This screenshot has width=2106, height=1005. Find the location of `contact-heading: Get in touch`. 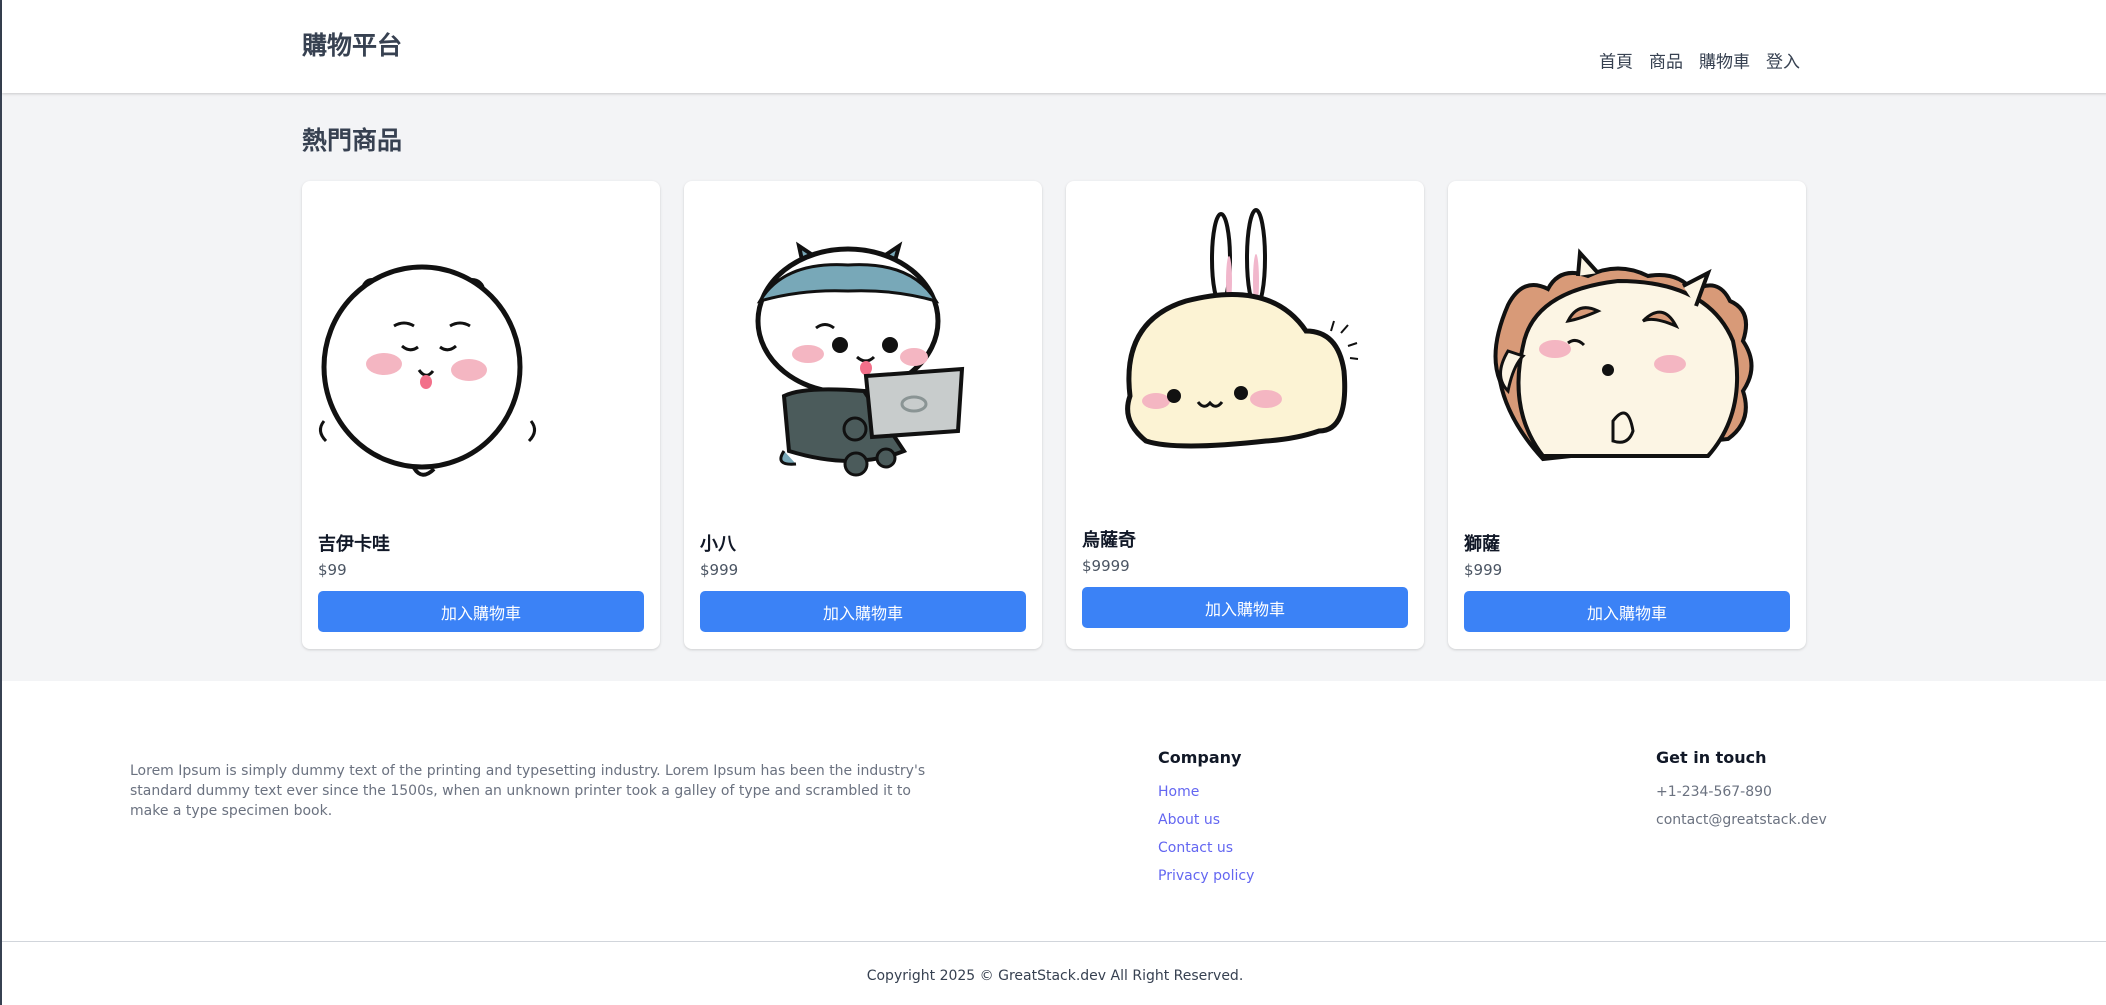

contact-heading: Get in touch is located at coordinates (1711, 757).